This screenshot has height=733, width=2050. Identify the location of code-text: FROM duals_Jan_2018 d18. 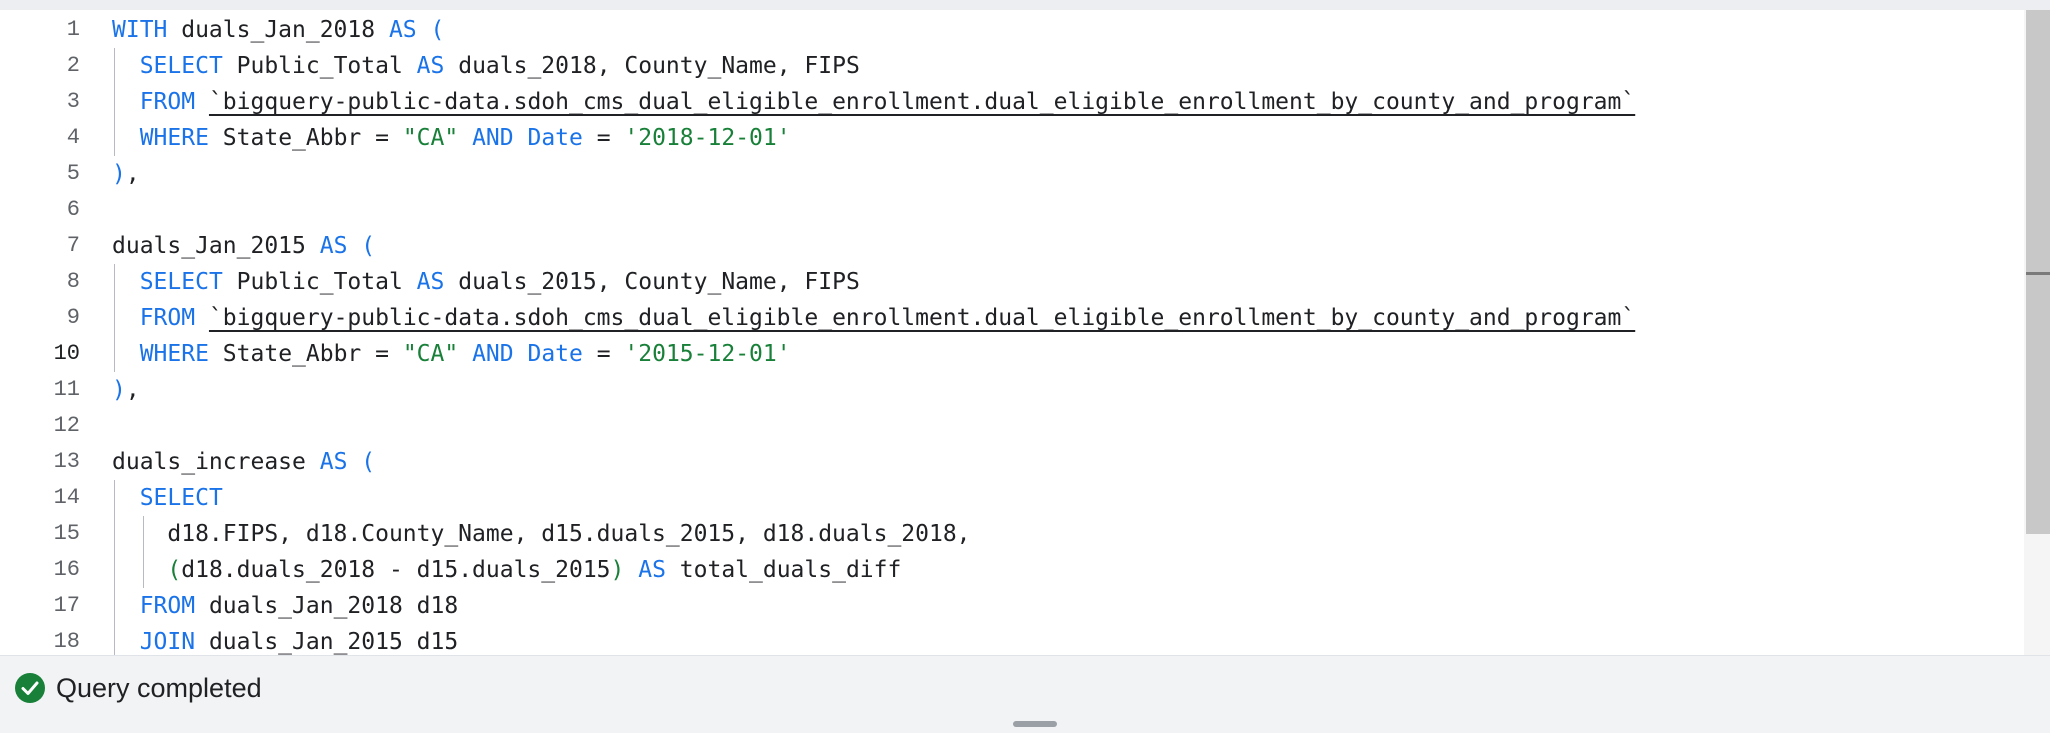
(285, 606).